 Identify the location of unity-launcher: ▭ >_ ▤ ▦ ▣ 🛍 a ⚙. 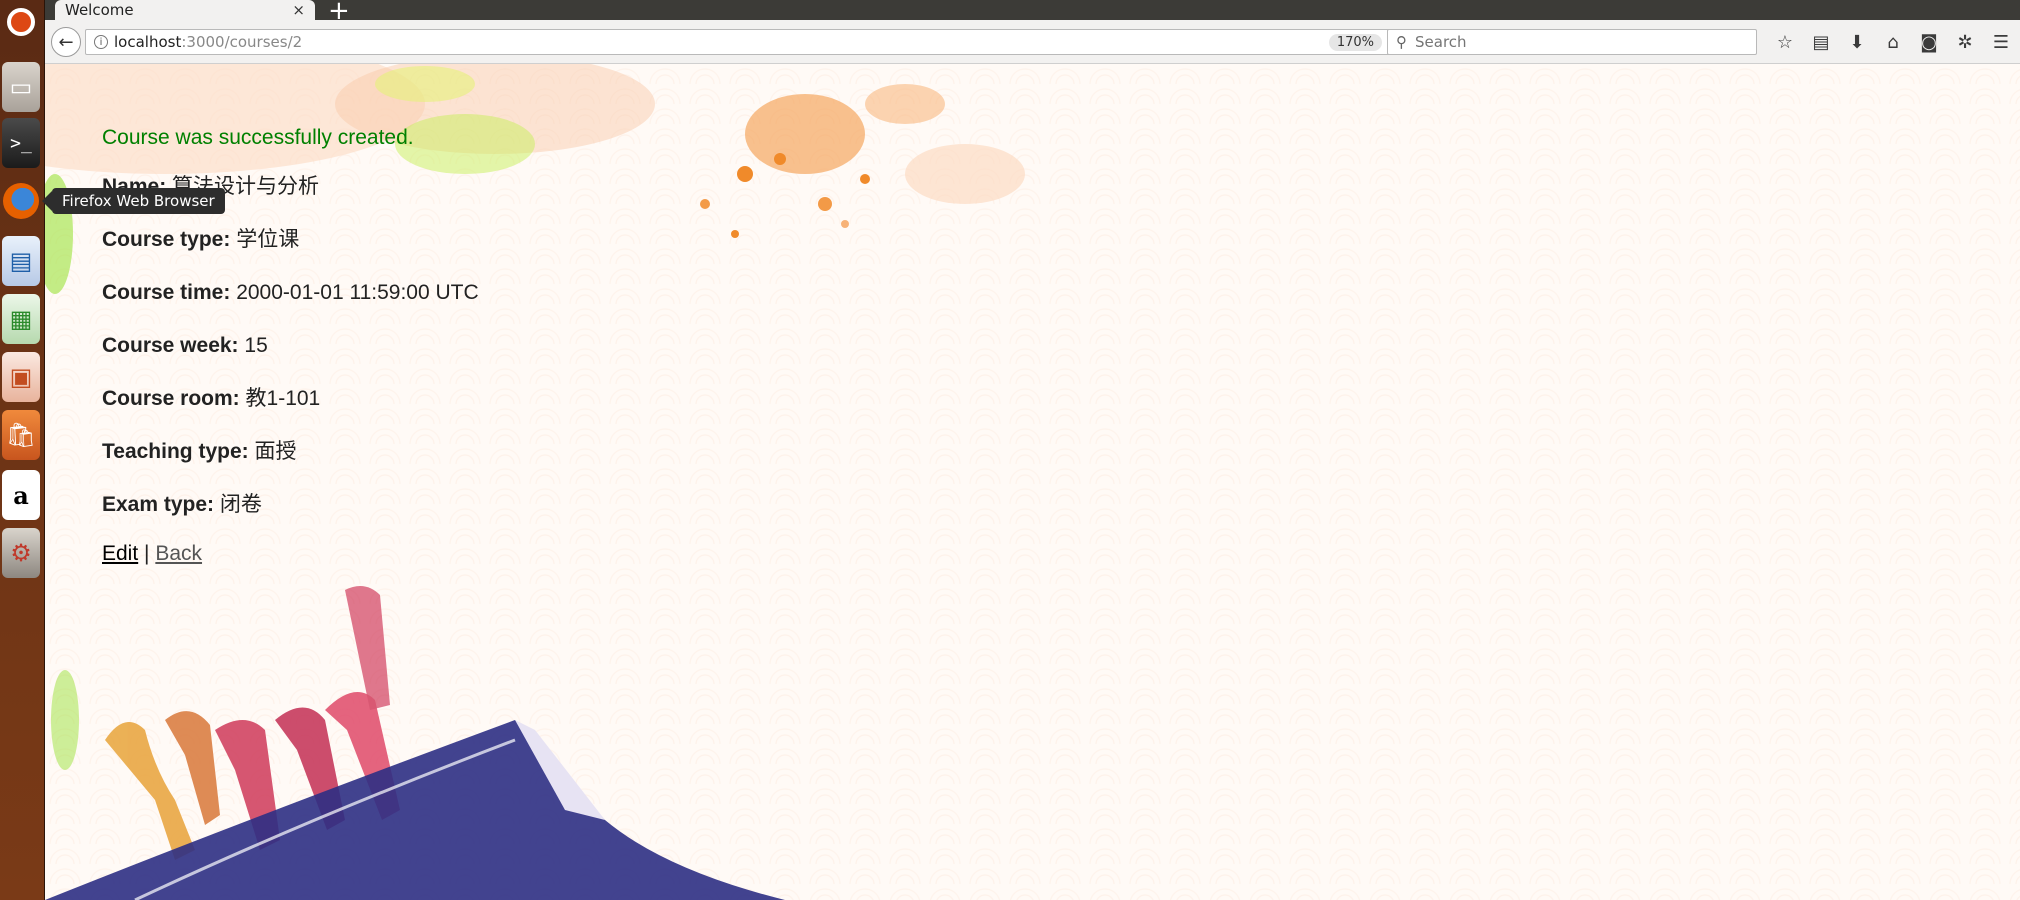
(22, 450).